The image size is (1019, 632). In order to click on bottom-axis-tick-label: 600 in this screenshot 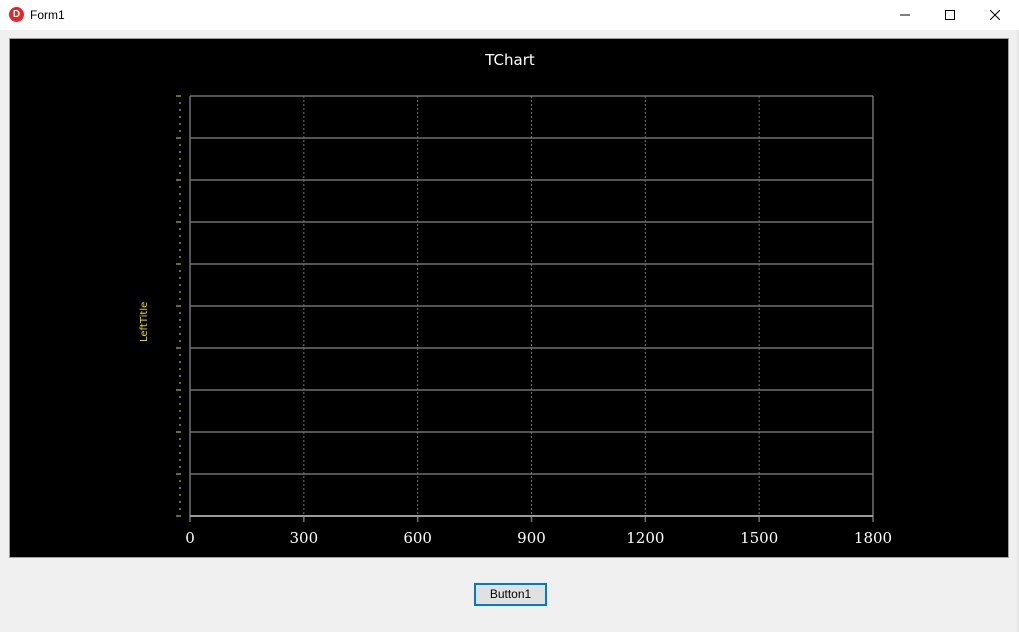, I will do `click(417, 538)`.